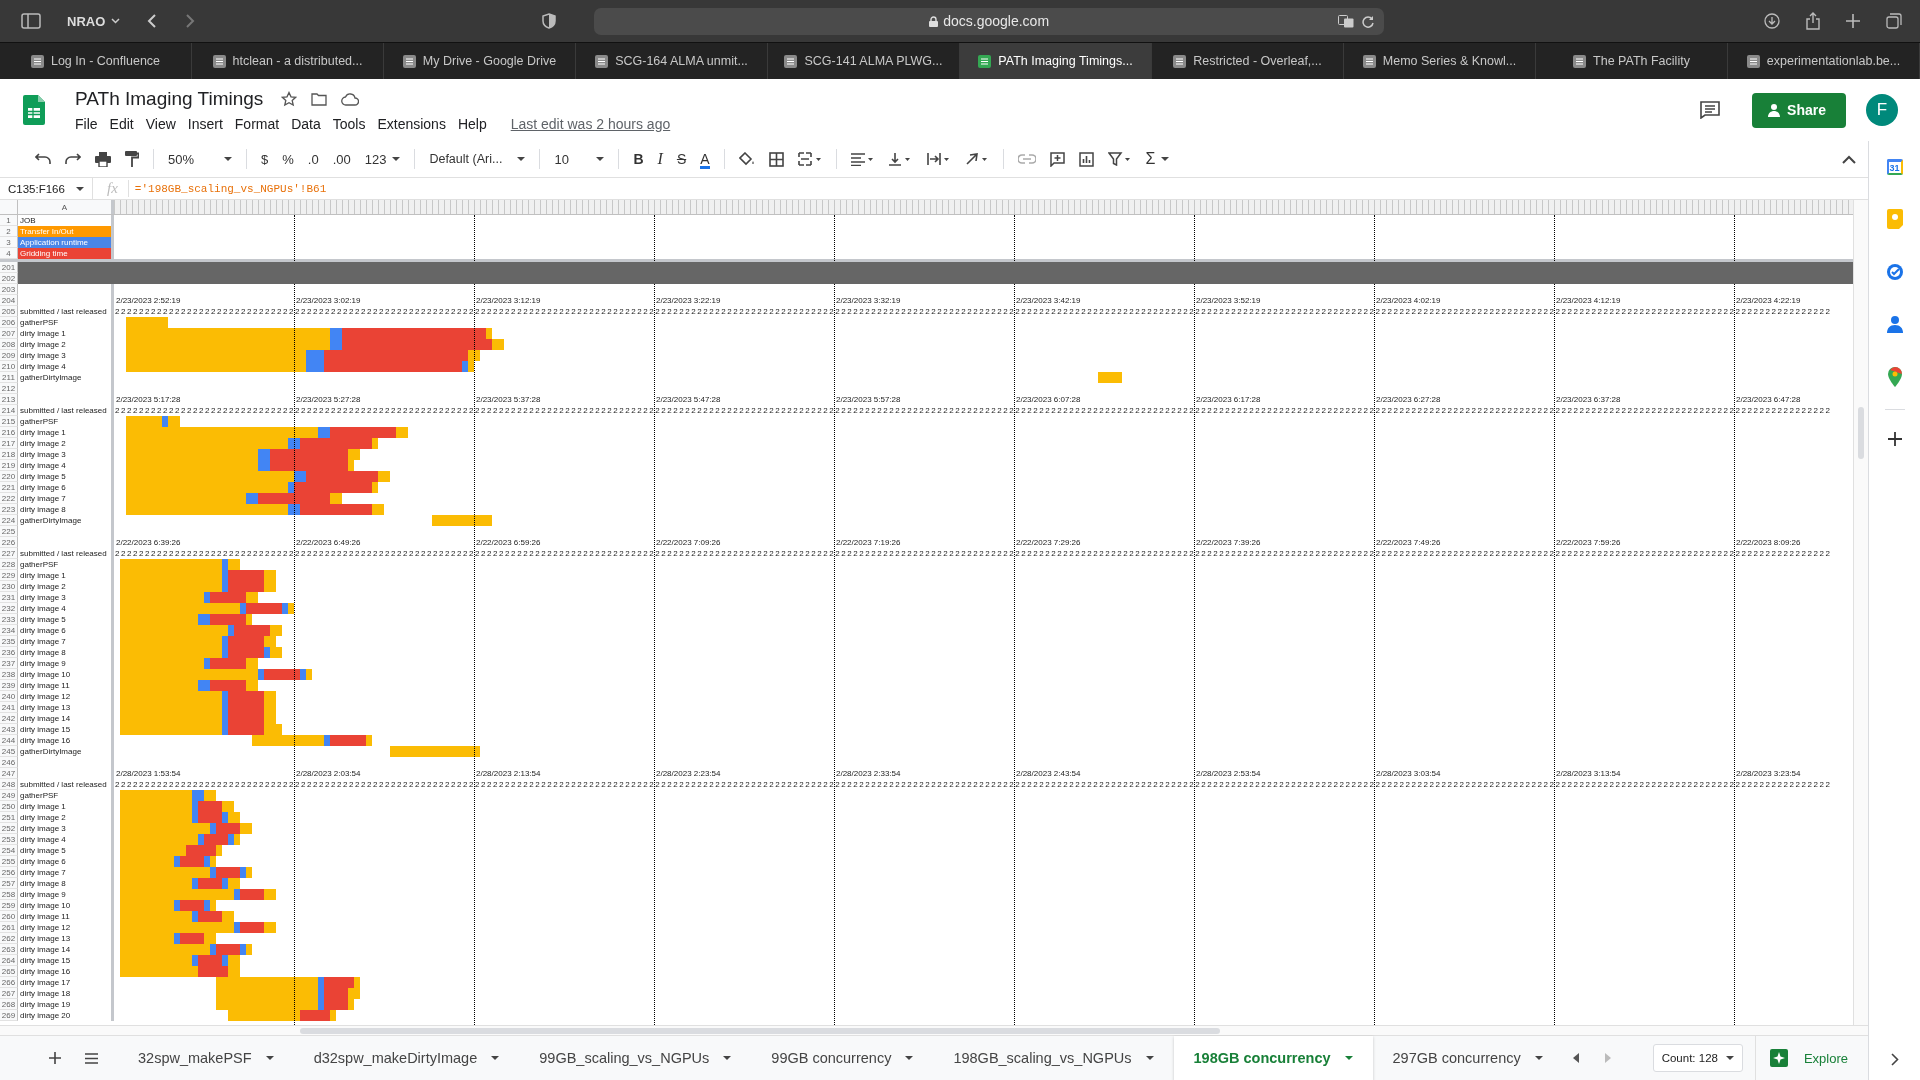 This screenshot has height=1080, width=1920. What do you see at coordinates (1632, 61) in the screenshot?
I see `browser-tab: The PATh Facility` at bounding box center [1632, 61].